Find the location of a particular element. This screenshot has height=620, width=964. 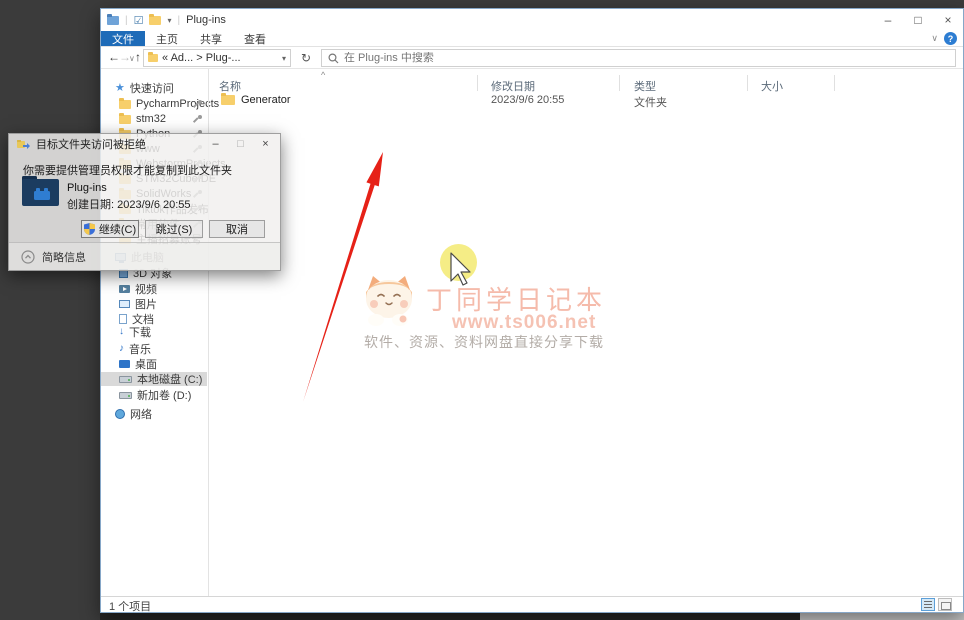

sort-ascending-icon: ^ is located at coordinates (323, 75).